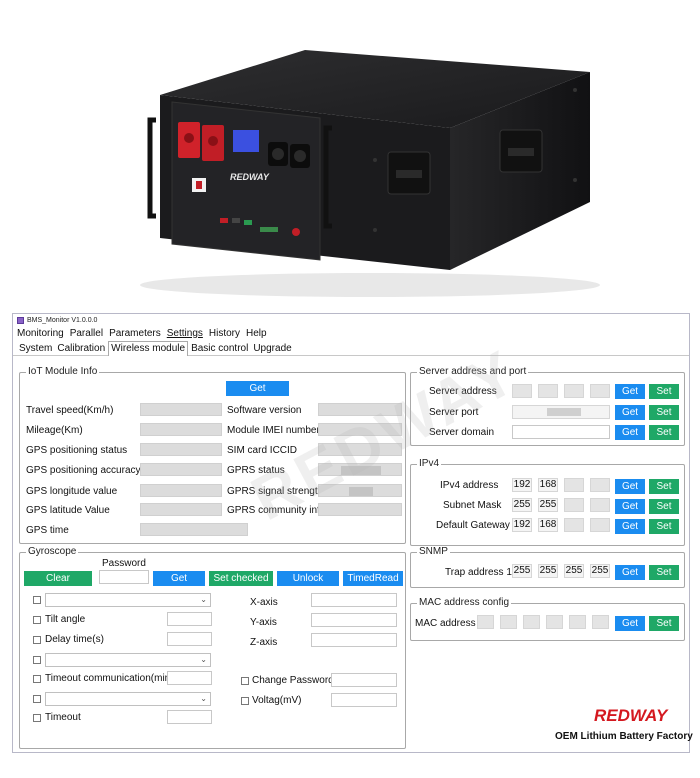 The width and height of the screenshot is (700, 778). Describe the element at coordinates (37, 699) in the screenshot. I see `combo3-checkbox` at that location.